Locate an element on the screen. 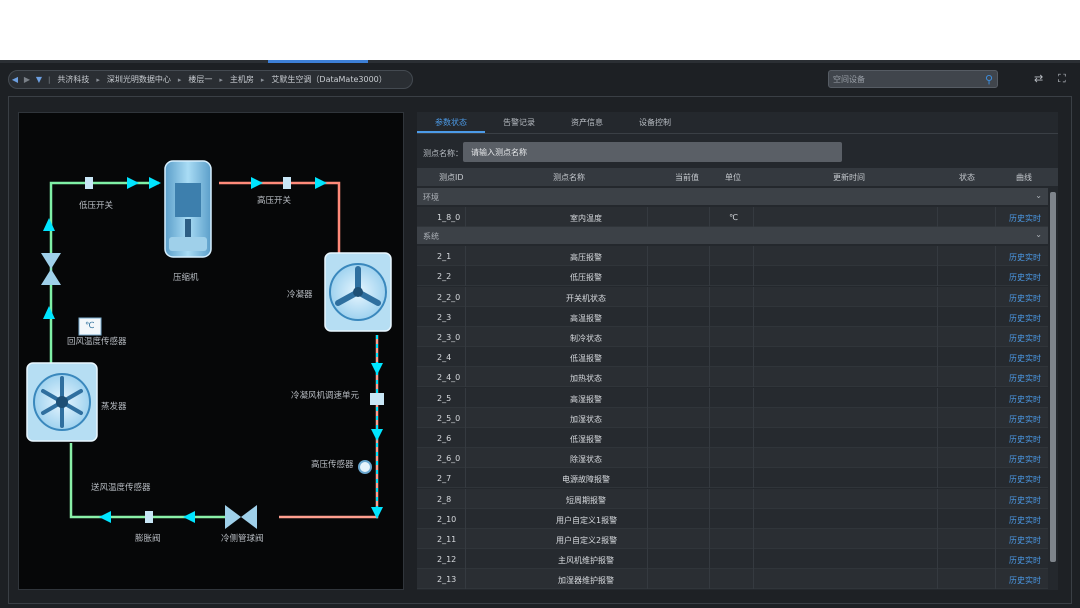 The width and height of the screenshot is (1080, 608). tab-parameters: 参数状态 is located at coordinates (451, 122).